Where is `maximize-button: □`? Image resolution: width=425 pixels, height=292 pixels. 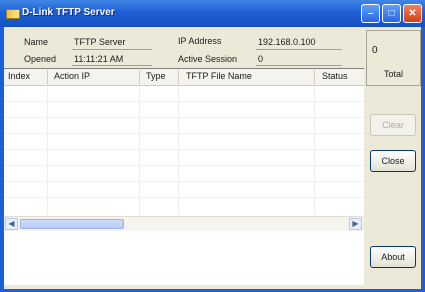
maximize-button: □ is located at coordinates (391, 13).